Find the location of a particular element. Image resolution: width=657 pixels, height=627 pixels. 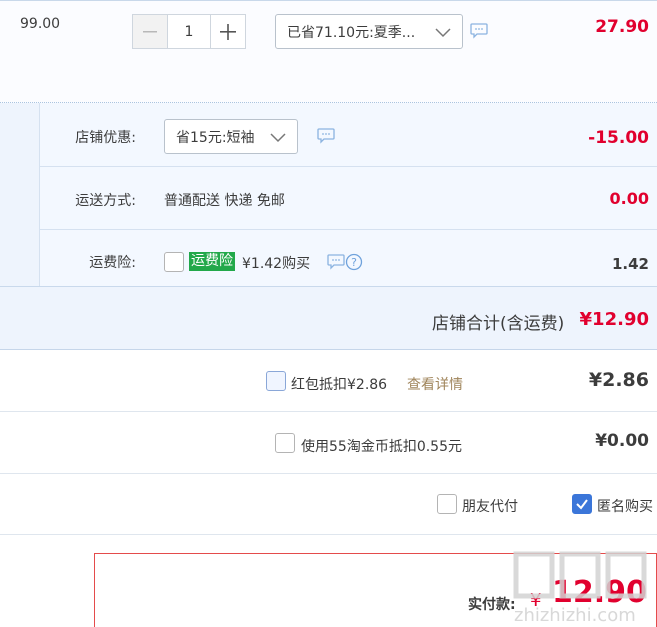

decrease-button is located at coordinates (150, 31).